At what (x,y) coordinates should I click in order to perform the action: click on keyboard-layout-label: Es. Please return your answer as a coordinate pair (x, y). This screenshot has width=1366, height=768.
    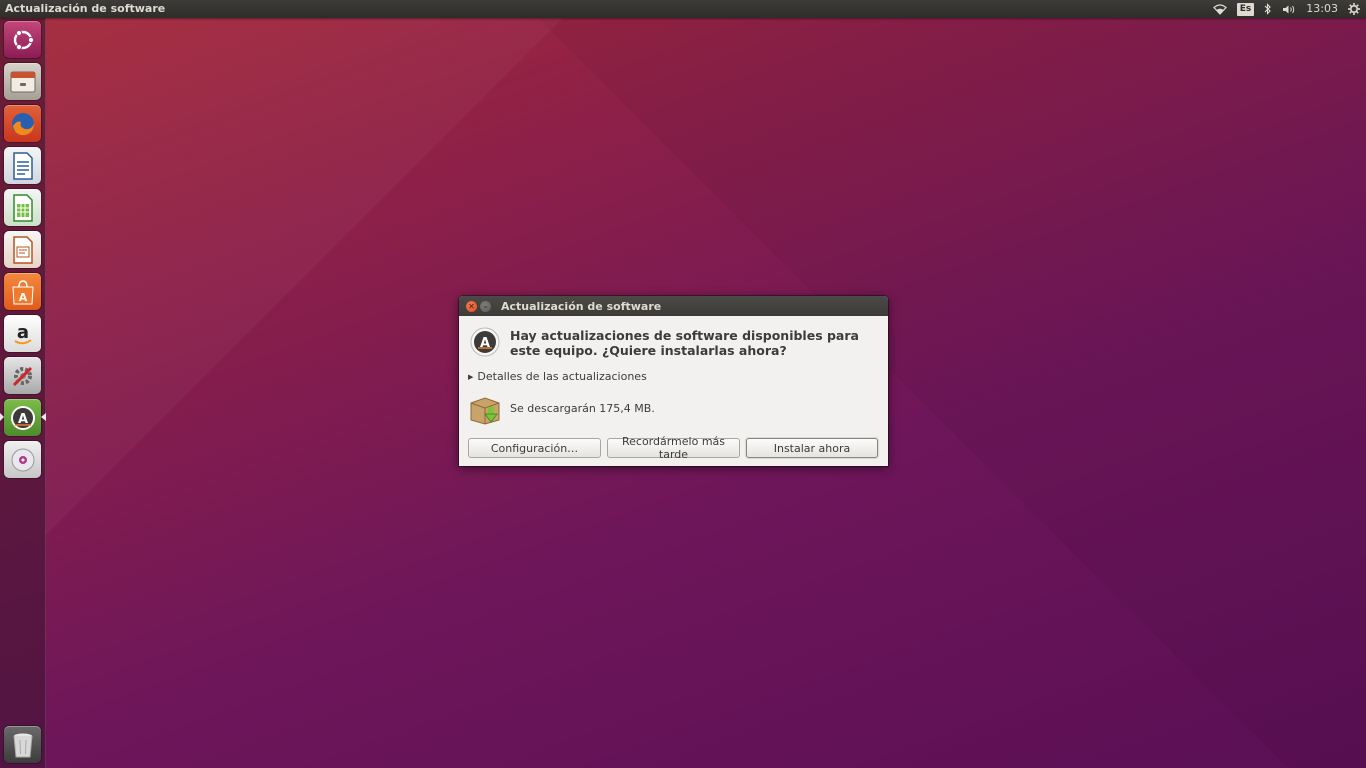
    Looking at the image, I should click on (1245, 9).